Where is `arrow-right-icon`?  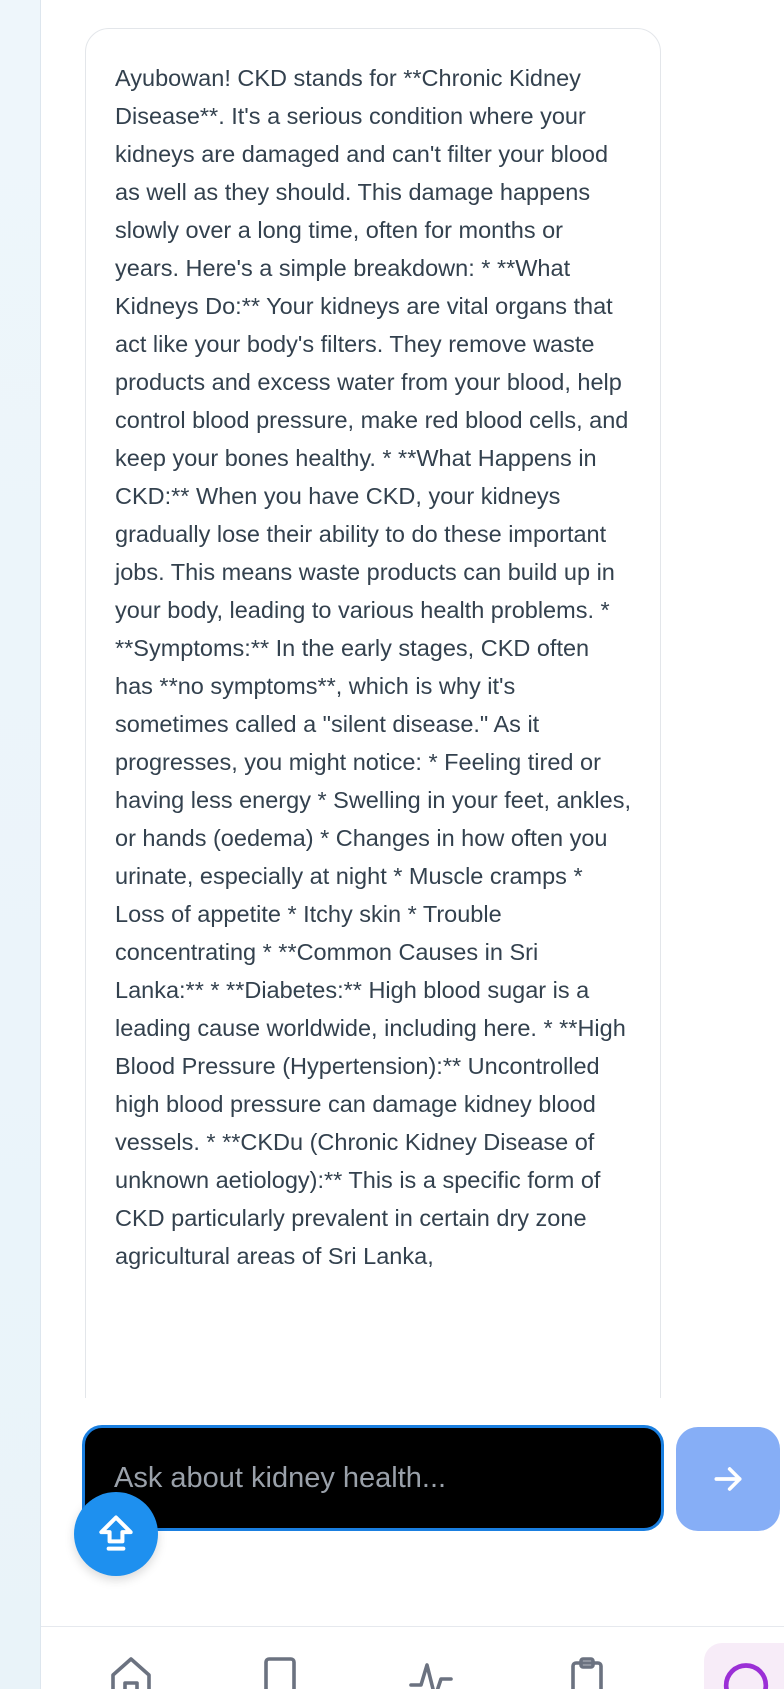
arrow-right-icon is located at coordinates (728, 1479).